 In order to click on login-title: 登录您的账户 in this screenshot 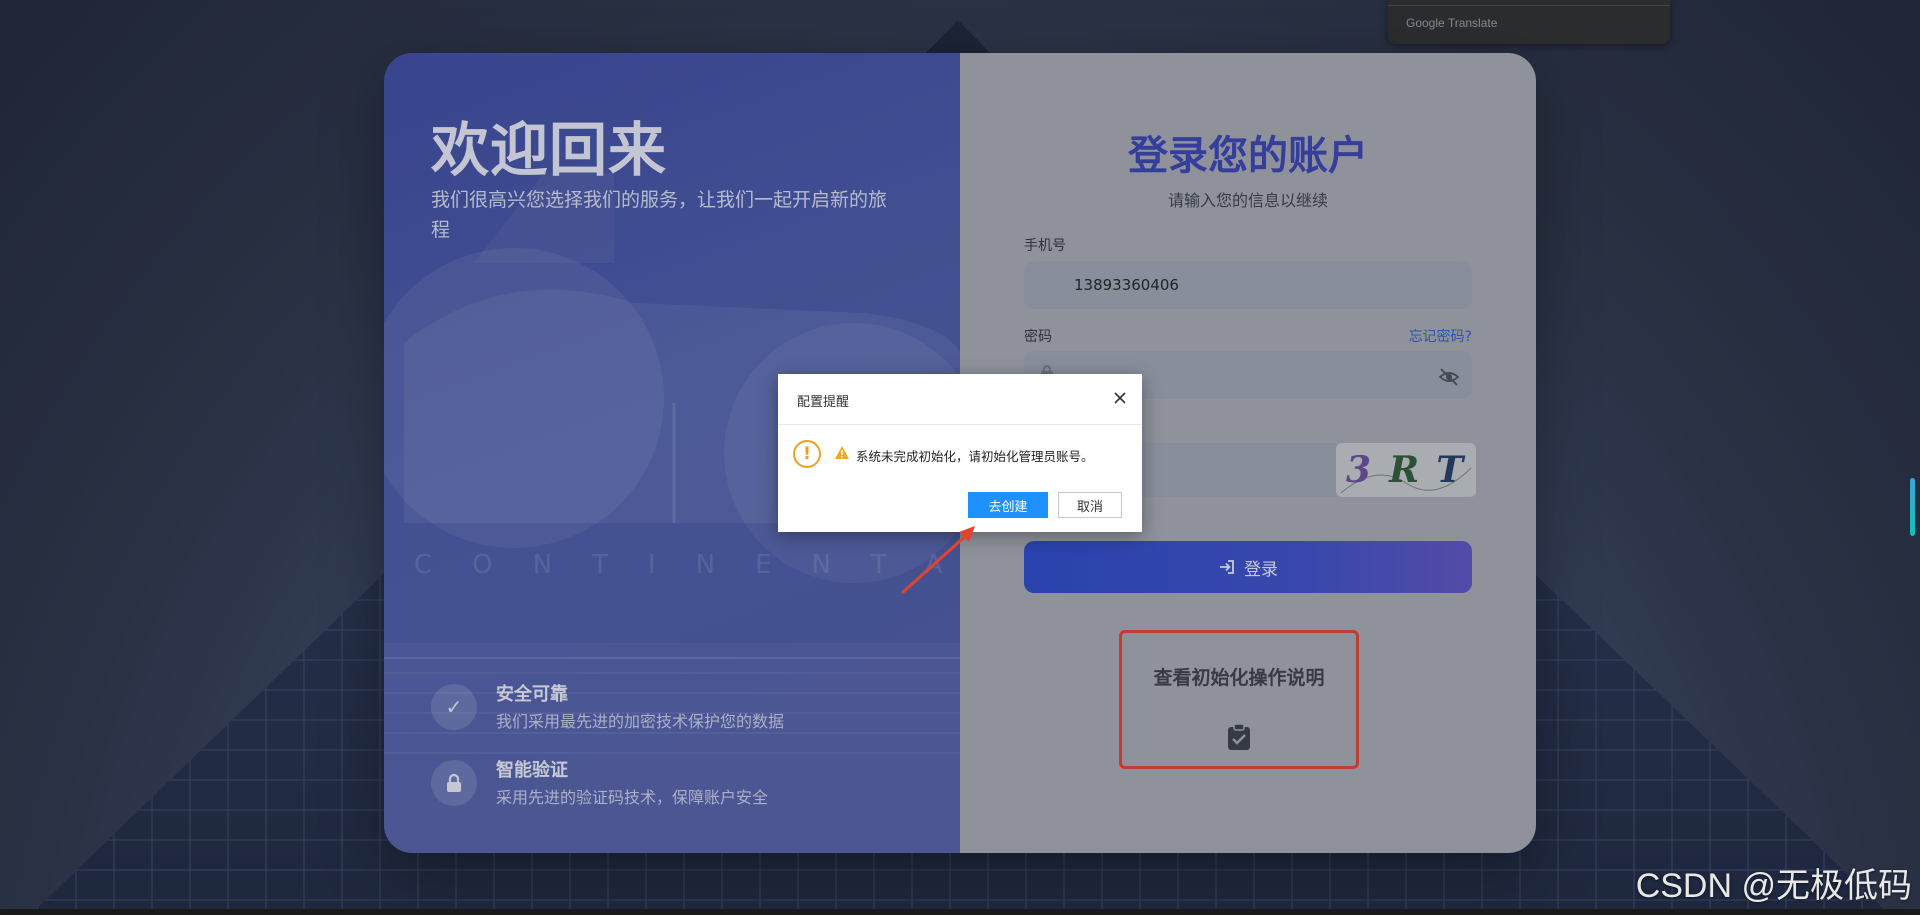, I will do `click(1248, 156)`.